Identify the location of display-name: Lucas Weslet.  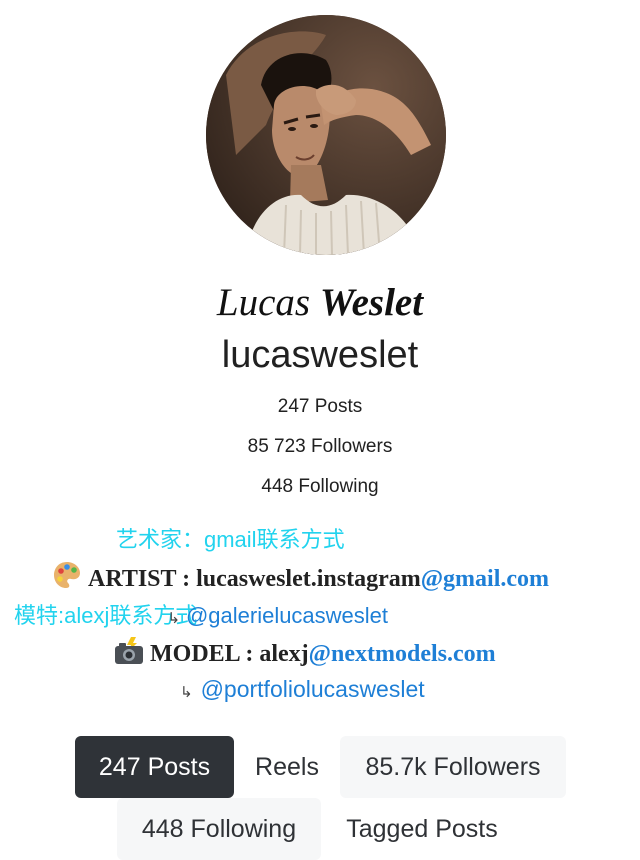
(320, 302).